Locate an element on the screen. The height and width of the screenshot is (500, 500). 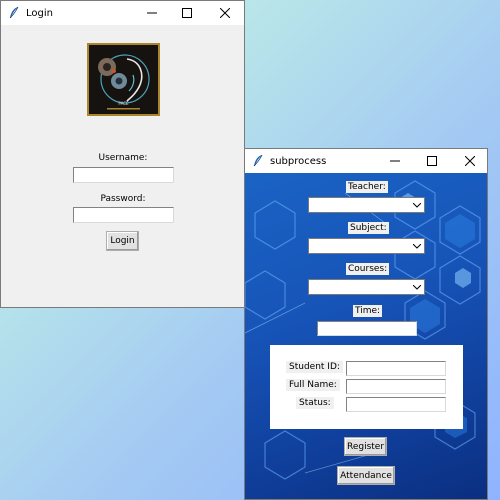
username-input is located at coordinates (123, 175).